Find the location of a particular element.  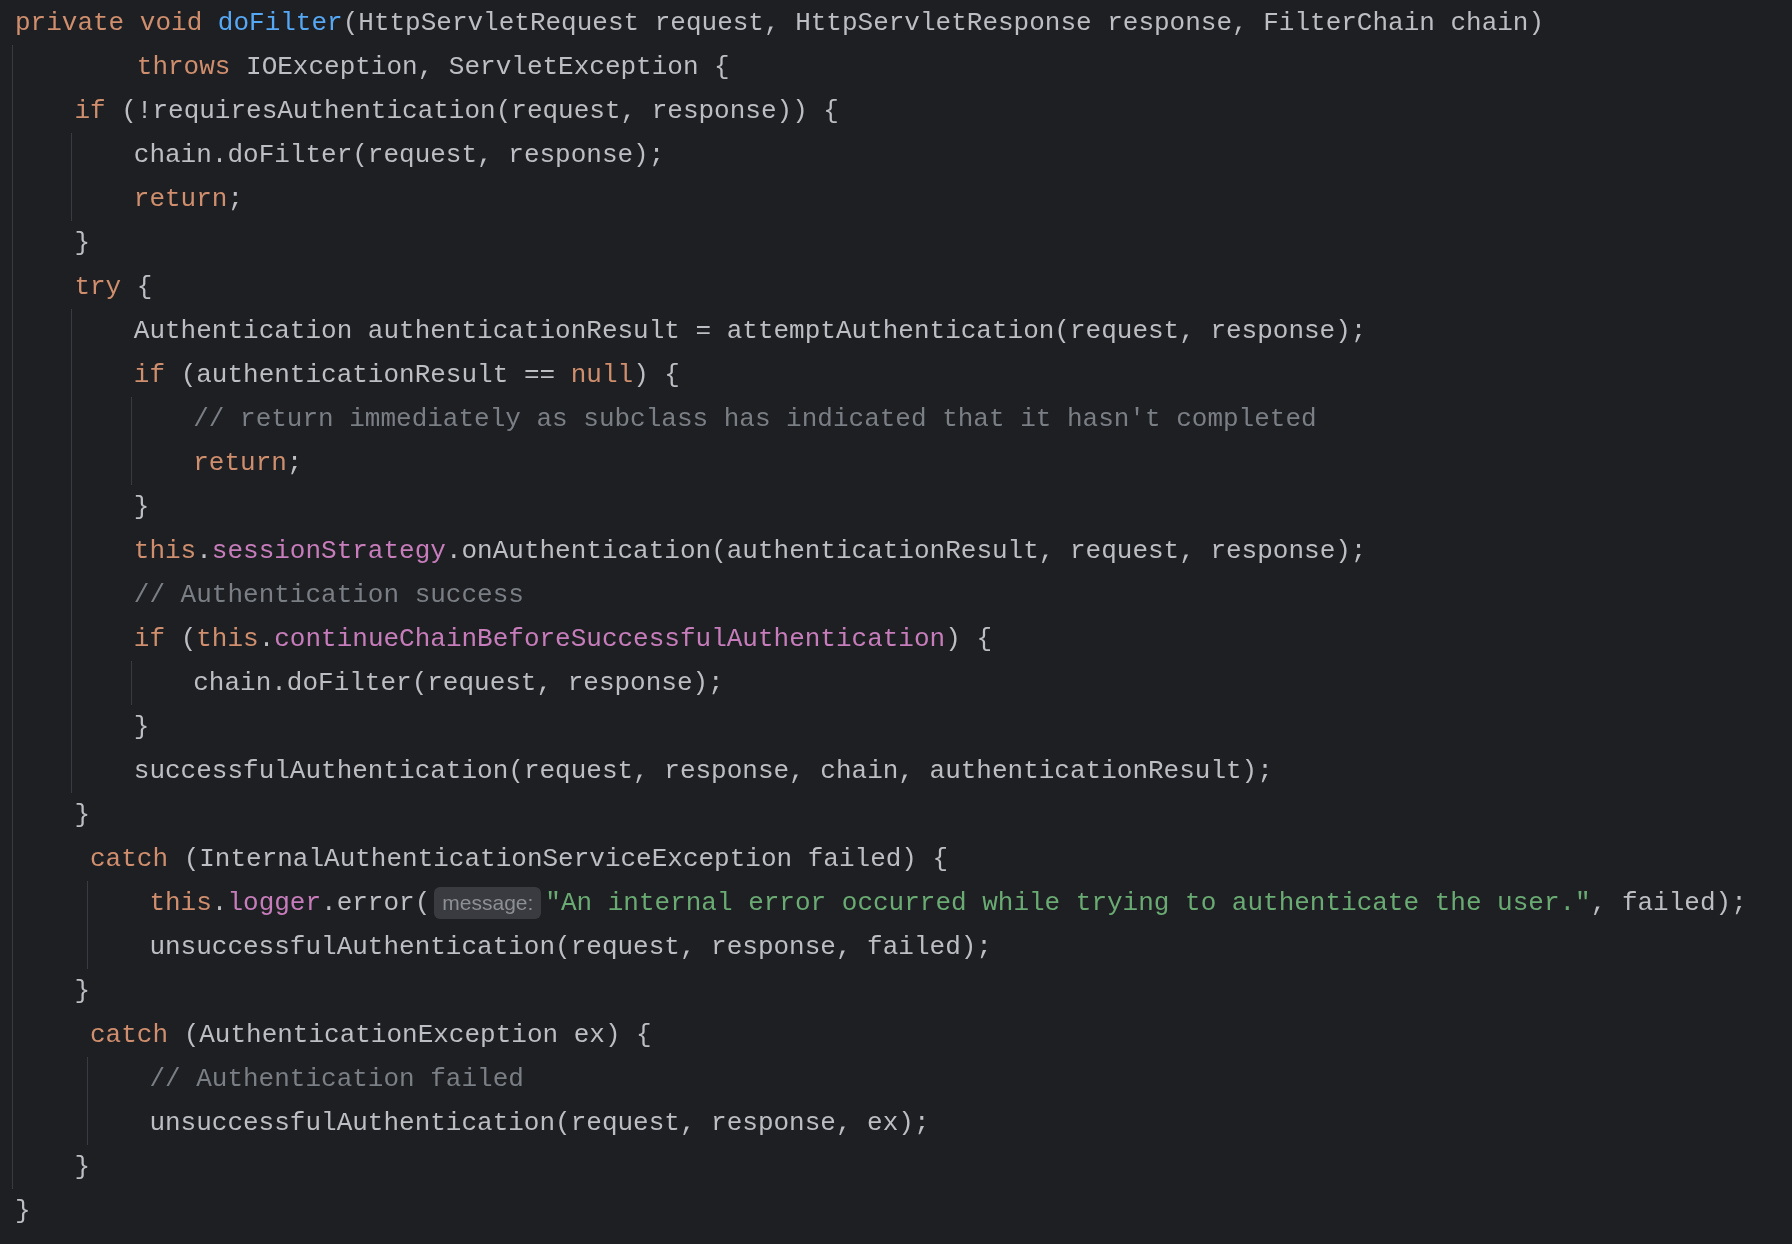

code-text: .error( is located at coordinates (376, 903).